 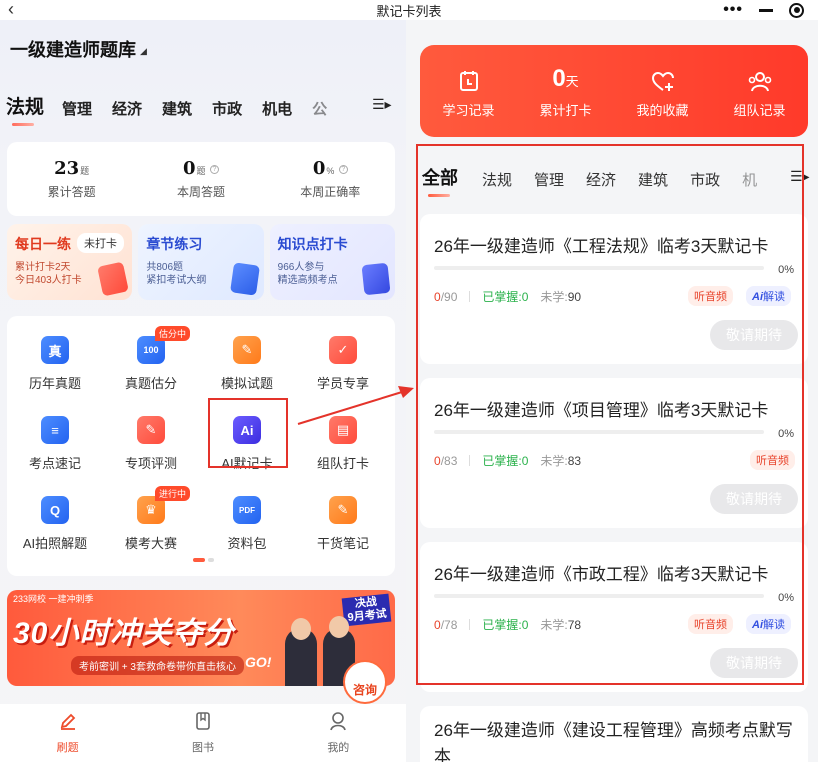 I want to click on subject-menu-icon: ☰▸, so click(x=382, y=104).